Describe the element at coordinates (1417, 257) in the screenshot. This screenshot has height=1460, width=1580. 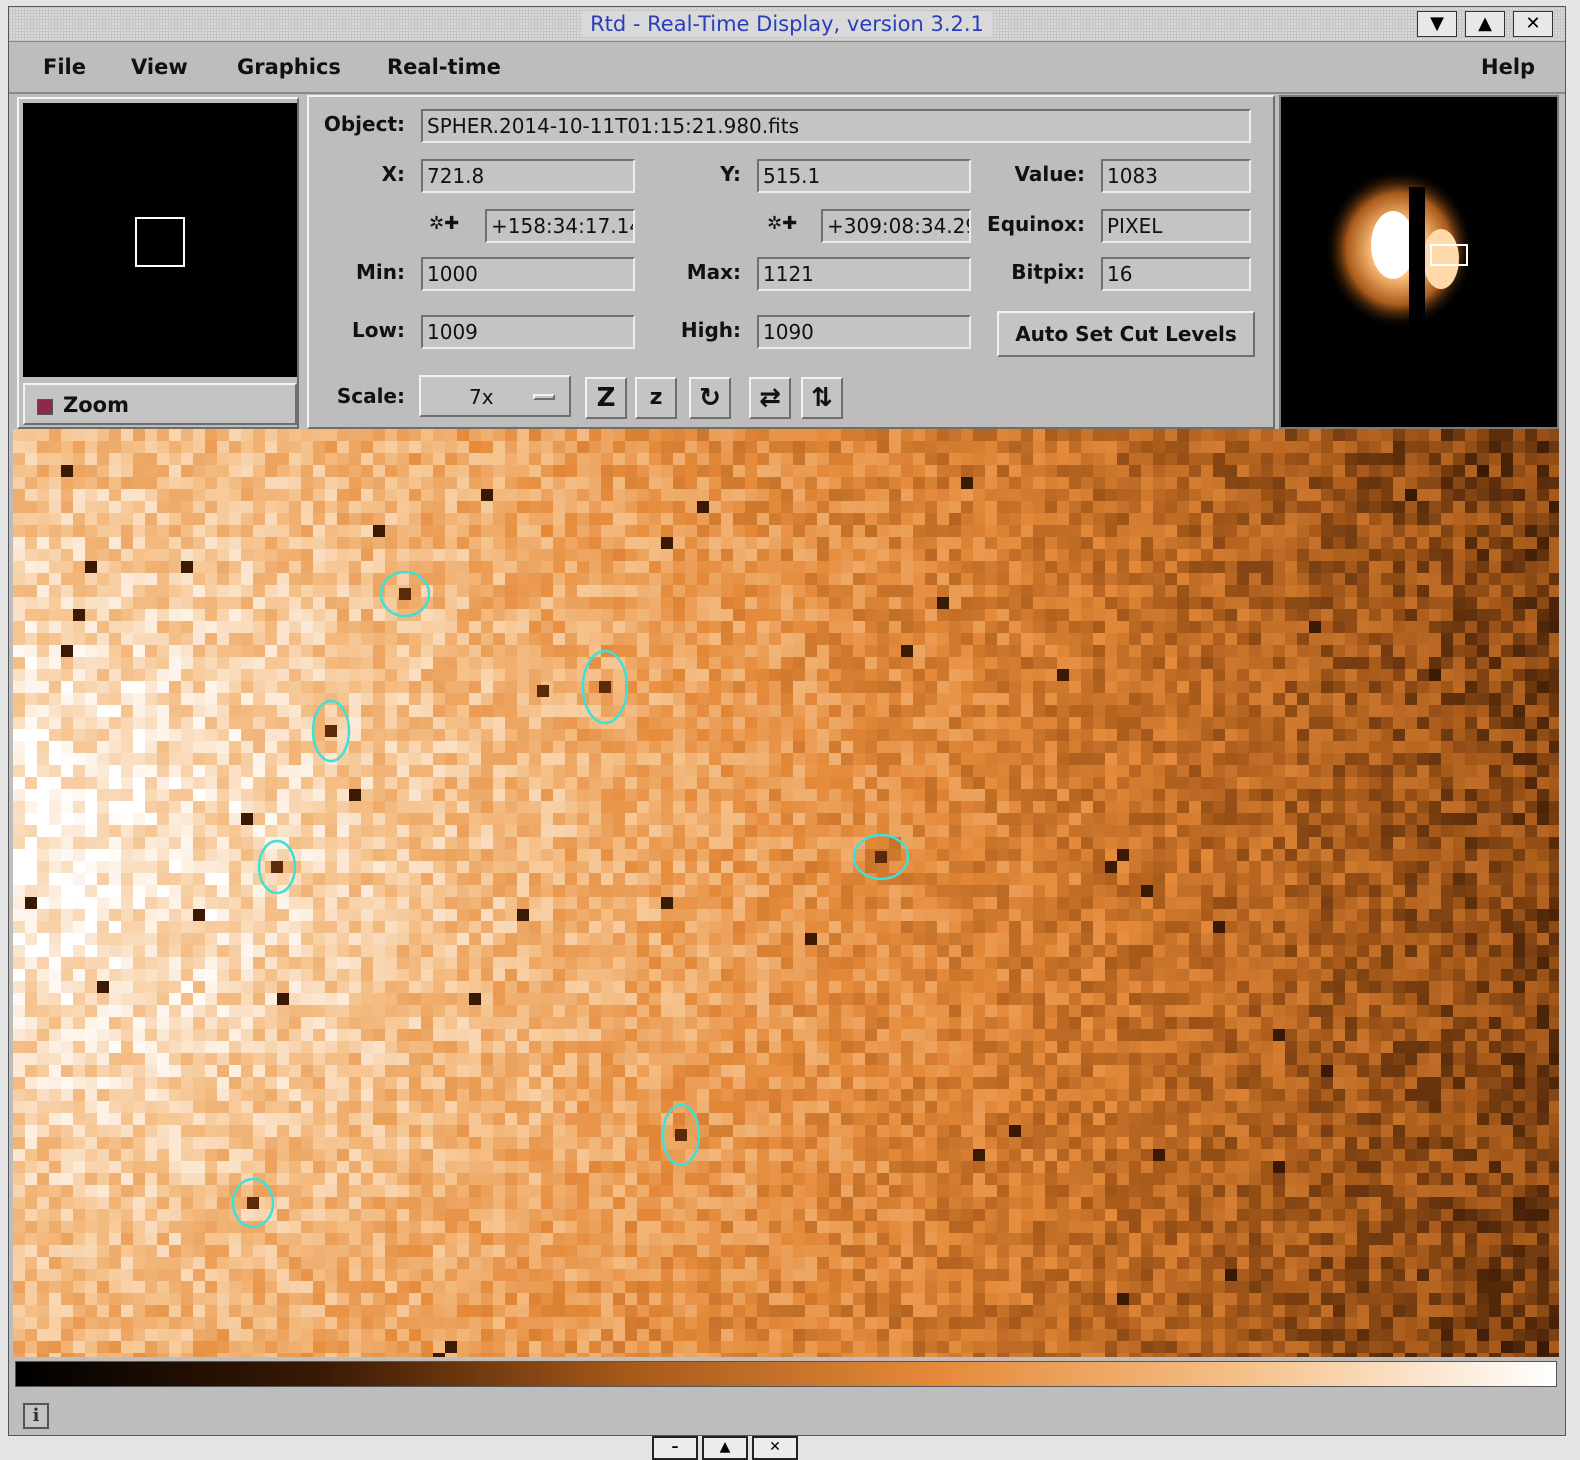
I see `pan-coronagraph-gap` at that location.